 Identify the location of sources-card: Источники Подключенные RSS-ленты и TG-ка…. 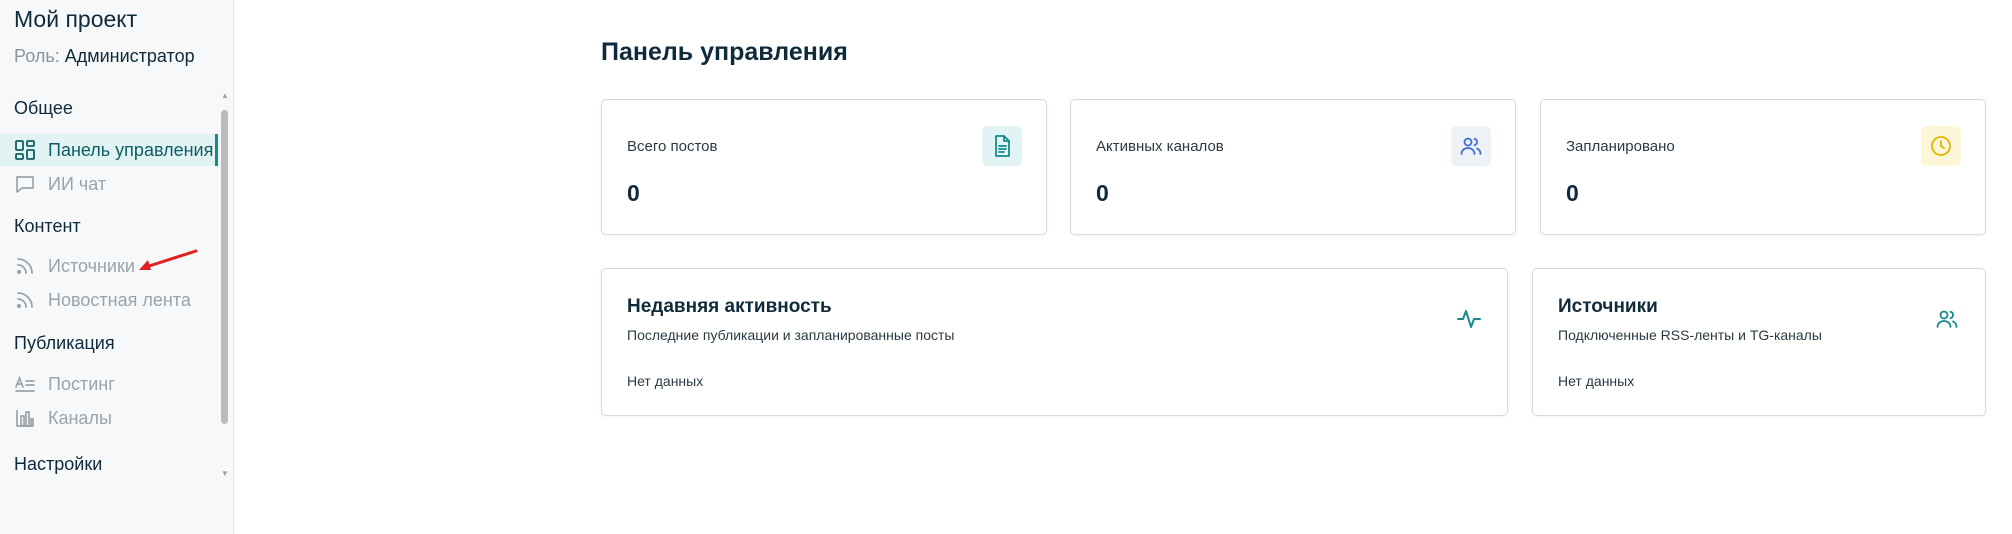
(1759, 342).